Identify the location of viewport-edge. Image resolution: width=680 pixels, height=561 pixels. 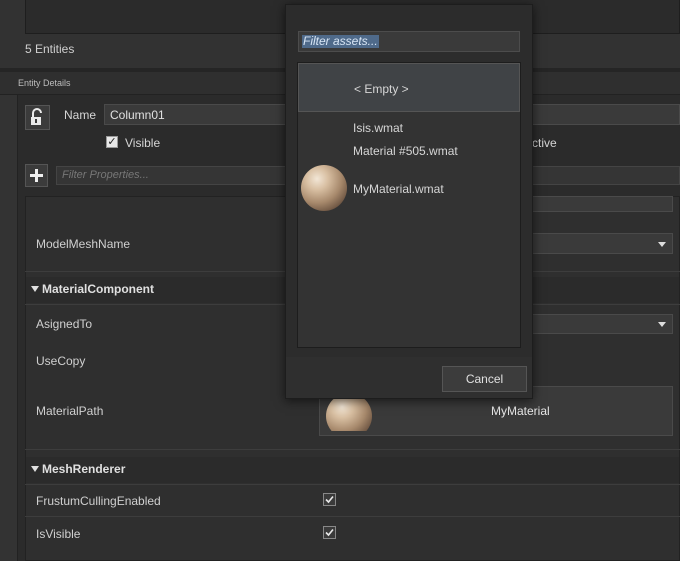
(9, 328).